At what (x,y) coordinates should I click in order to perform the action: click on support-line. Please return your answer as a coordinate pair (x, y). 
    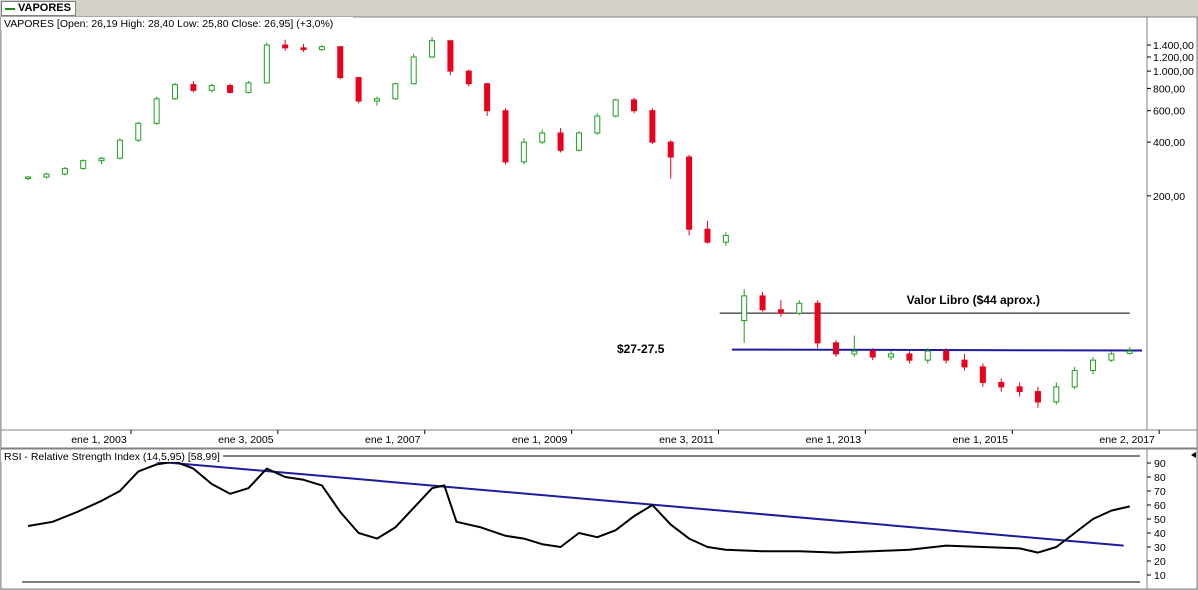
    Looking at the image, I should click on (937, 350).